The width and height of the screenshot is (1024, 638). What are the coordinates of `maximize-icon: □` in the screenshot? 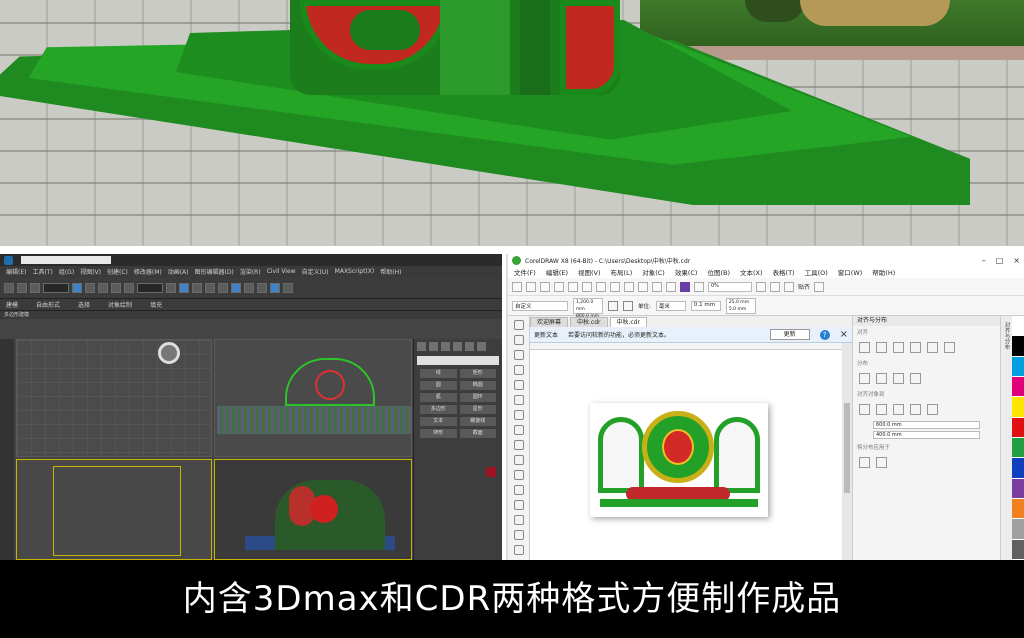 It's located at (1000, 260).